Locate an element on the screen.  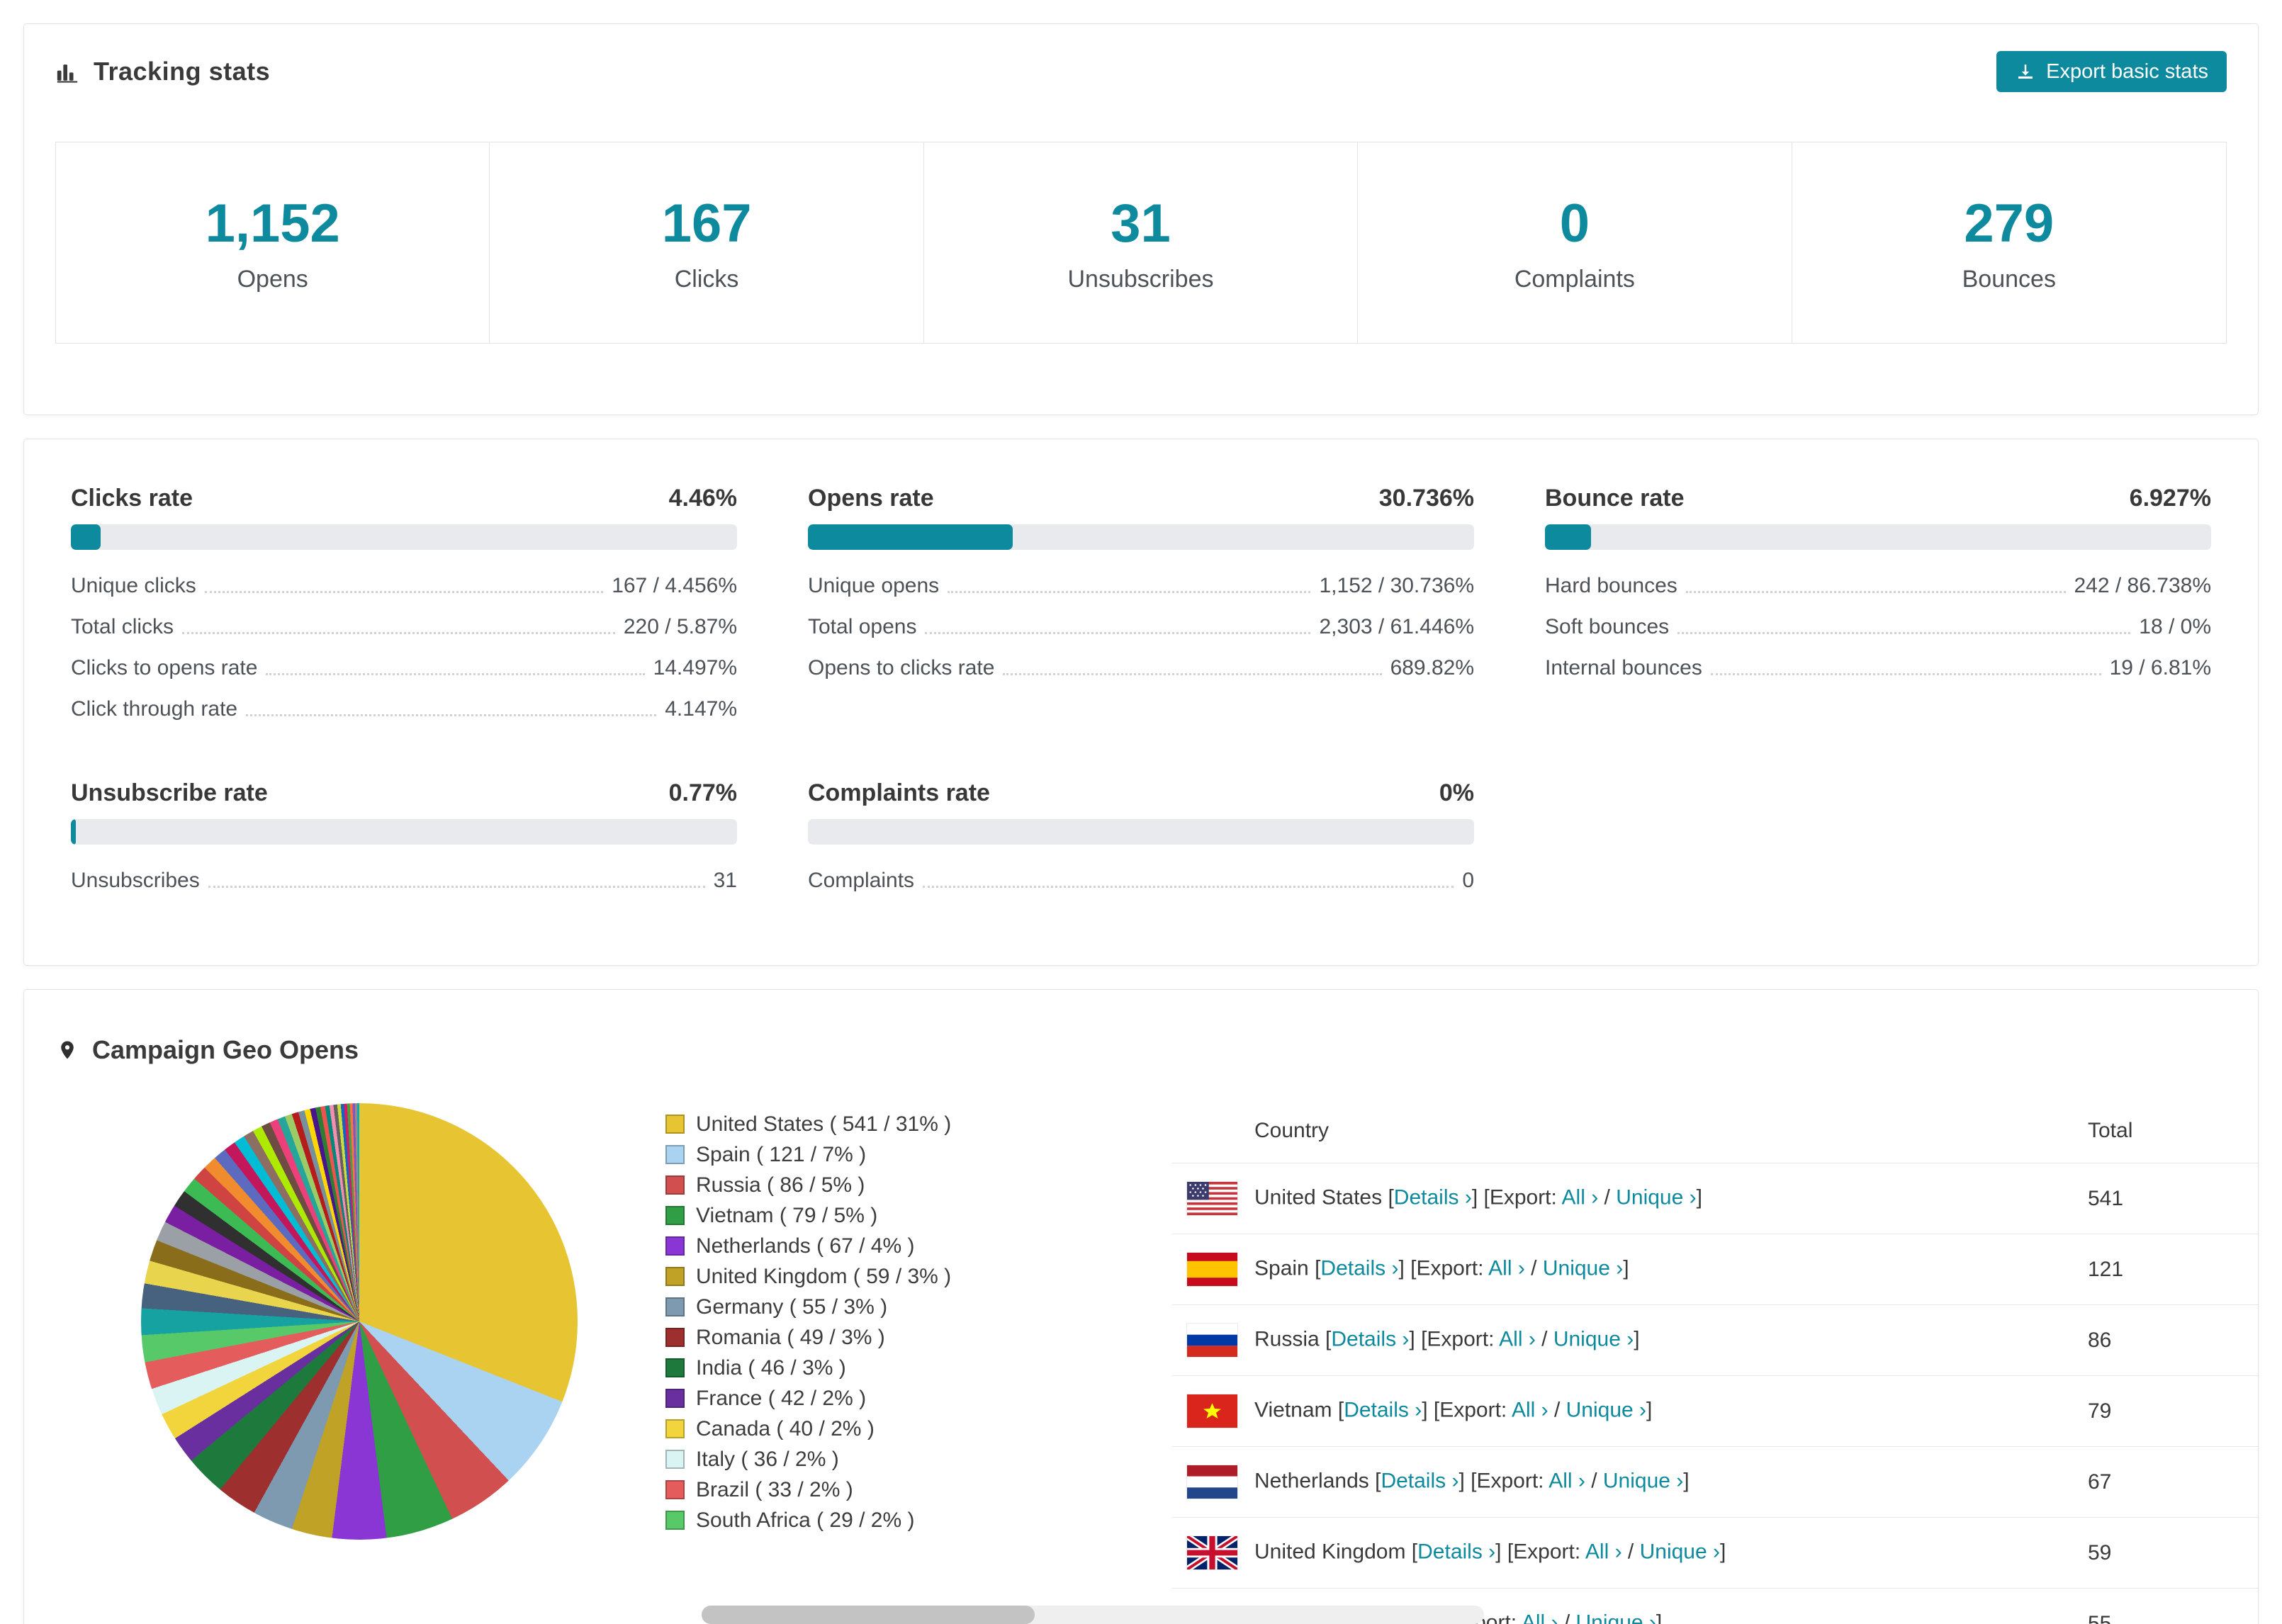
rate-row-value: 19 / 6.81% is located at coordinates (2160, 668).